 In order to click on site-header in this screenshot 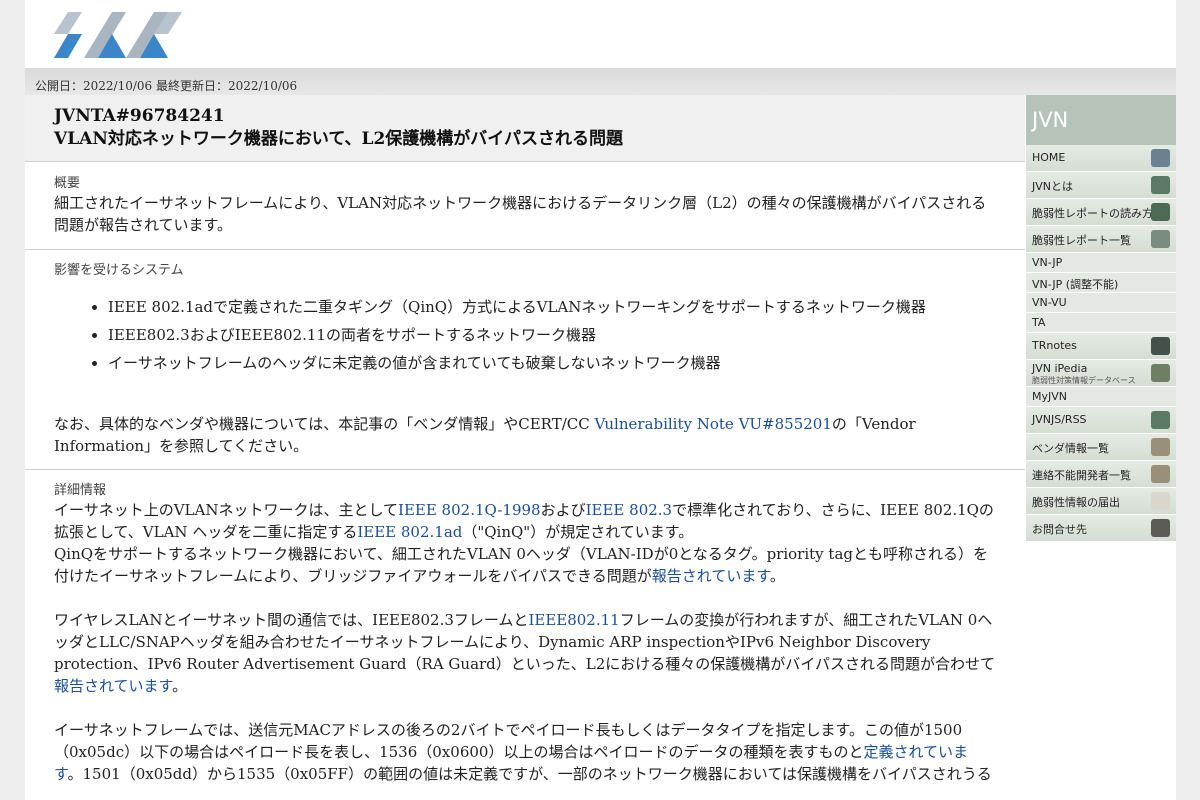, I will do `click(600, 34)`.